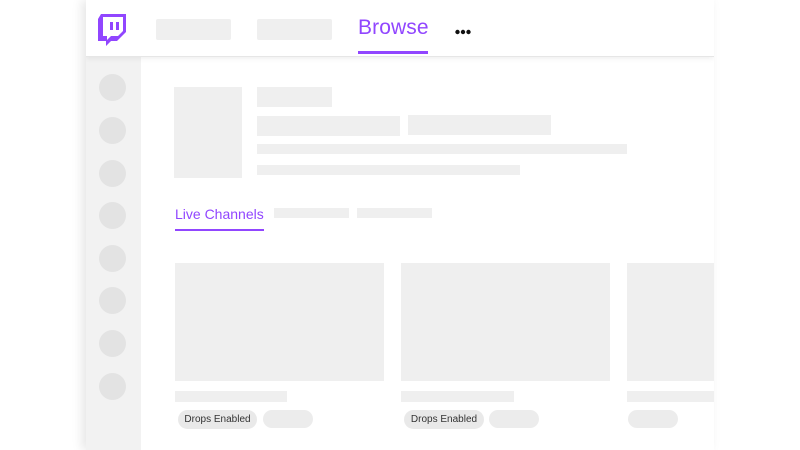 The image size is (800, 450). I want to click on tab-browse: Browse, so click(392, 28).